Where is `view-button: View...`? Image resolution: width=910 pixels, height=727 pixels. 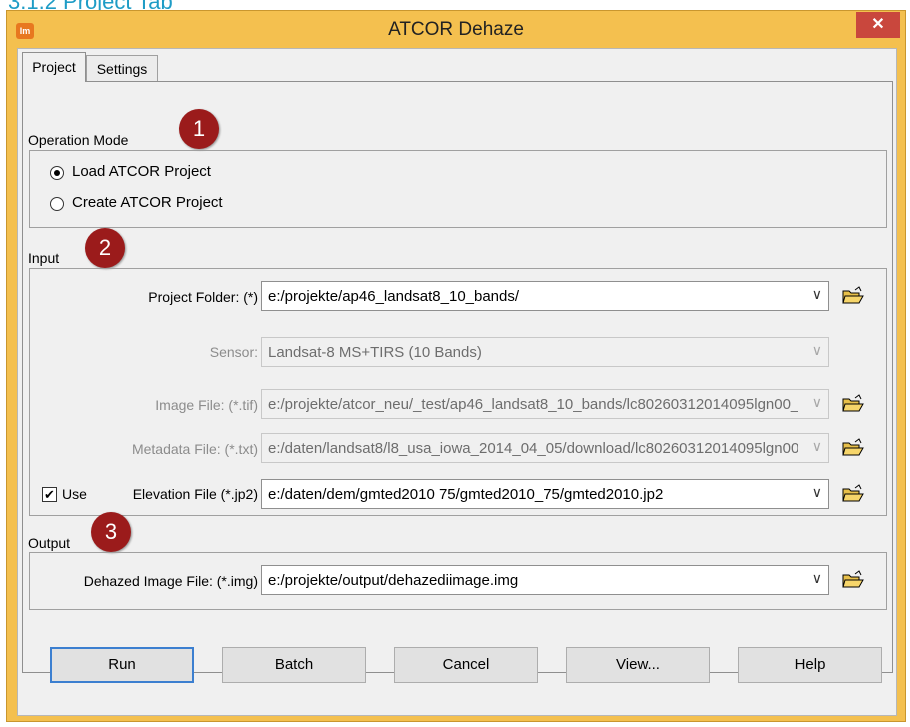
view-button: View... is located at coordinates (638, 665).